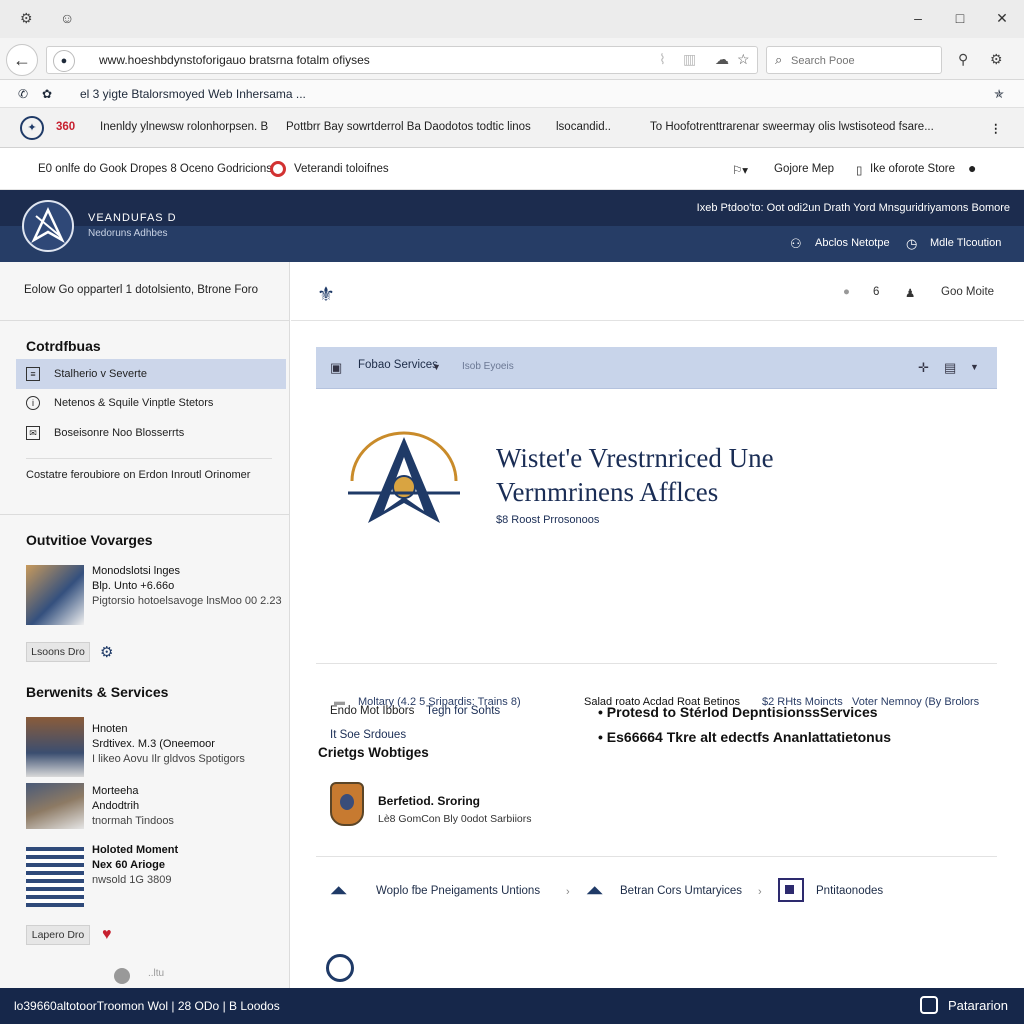 This screenshot has height=1024, width=1024. I want to click on back-button: ←, so click(22, 60).